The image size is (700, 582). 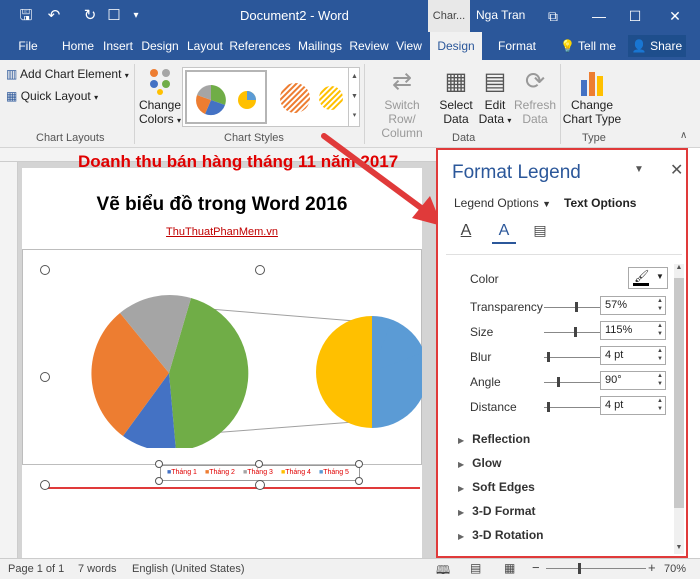 What do you see at coordinates (78, 46) in the screenshot?
I see `tab-home: Home` at bounding box center [78, 46].